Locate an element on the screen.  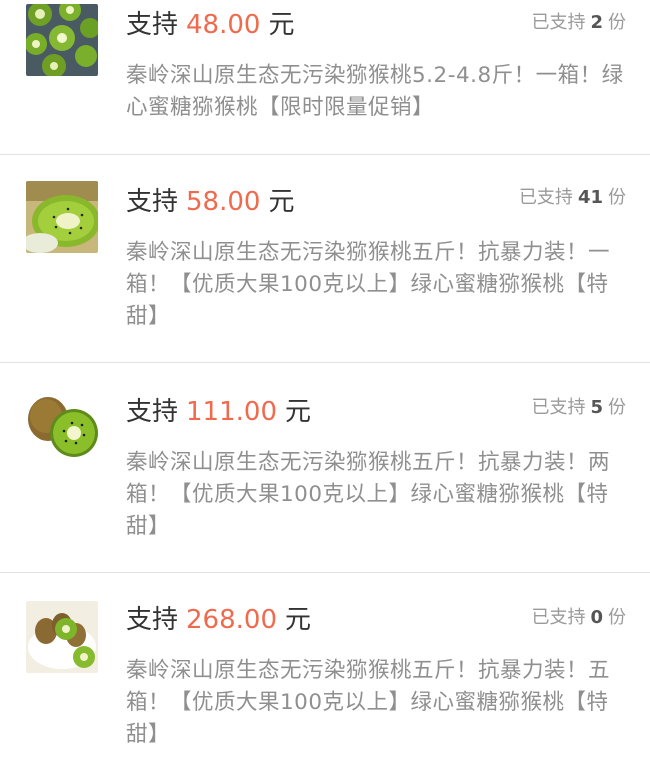
support-amount: 48.00 is located at coordinates (223, 25).